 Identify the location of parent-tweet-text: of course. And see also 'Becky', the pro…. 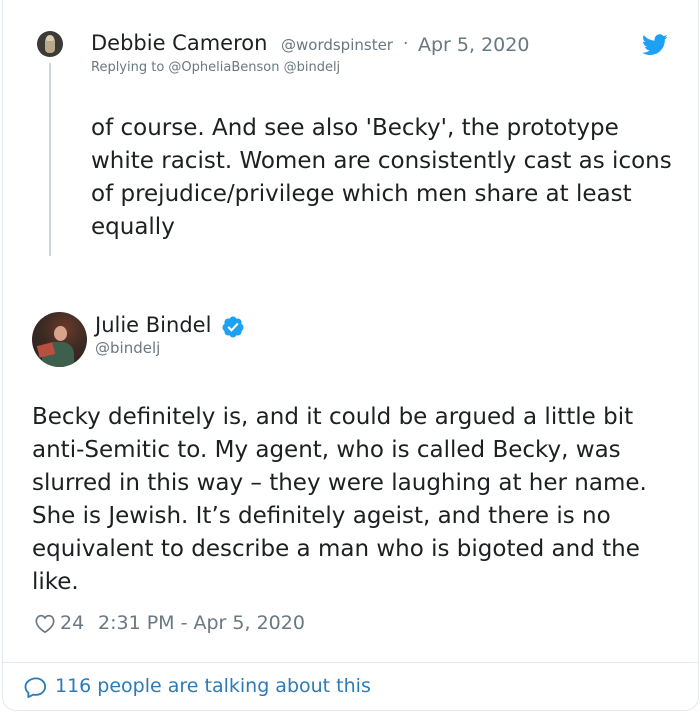
(381, 177).